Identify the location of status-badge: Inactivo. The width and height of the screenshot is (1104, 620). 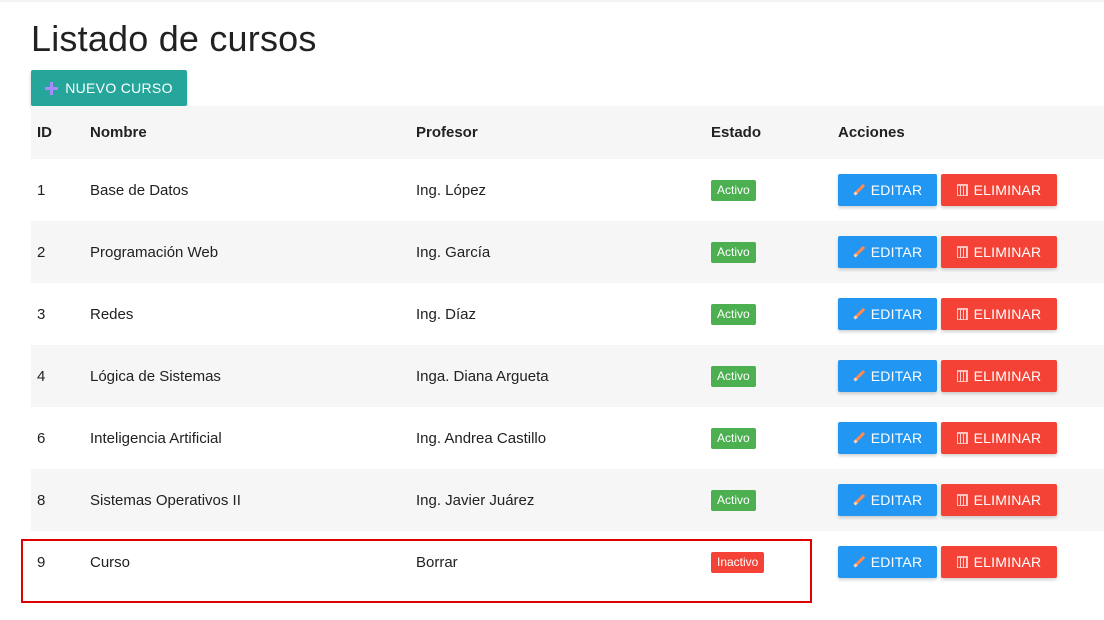
(738, 562).